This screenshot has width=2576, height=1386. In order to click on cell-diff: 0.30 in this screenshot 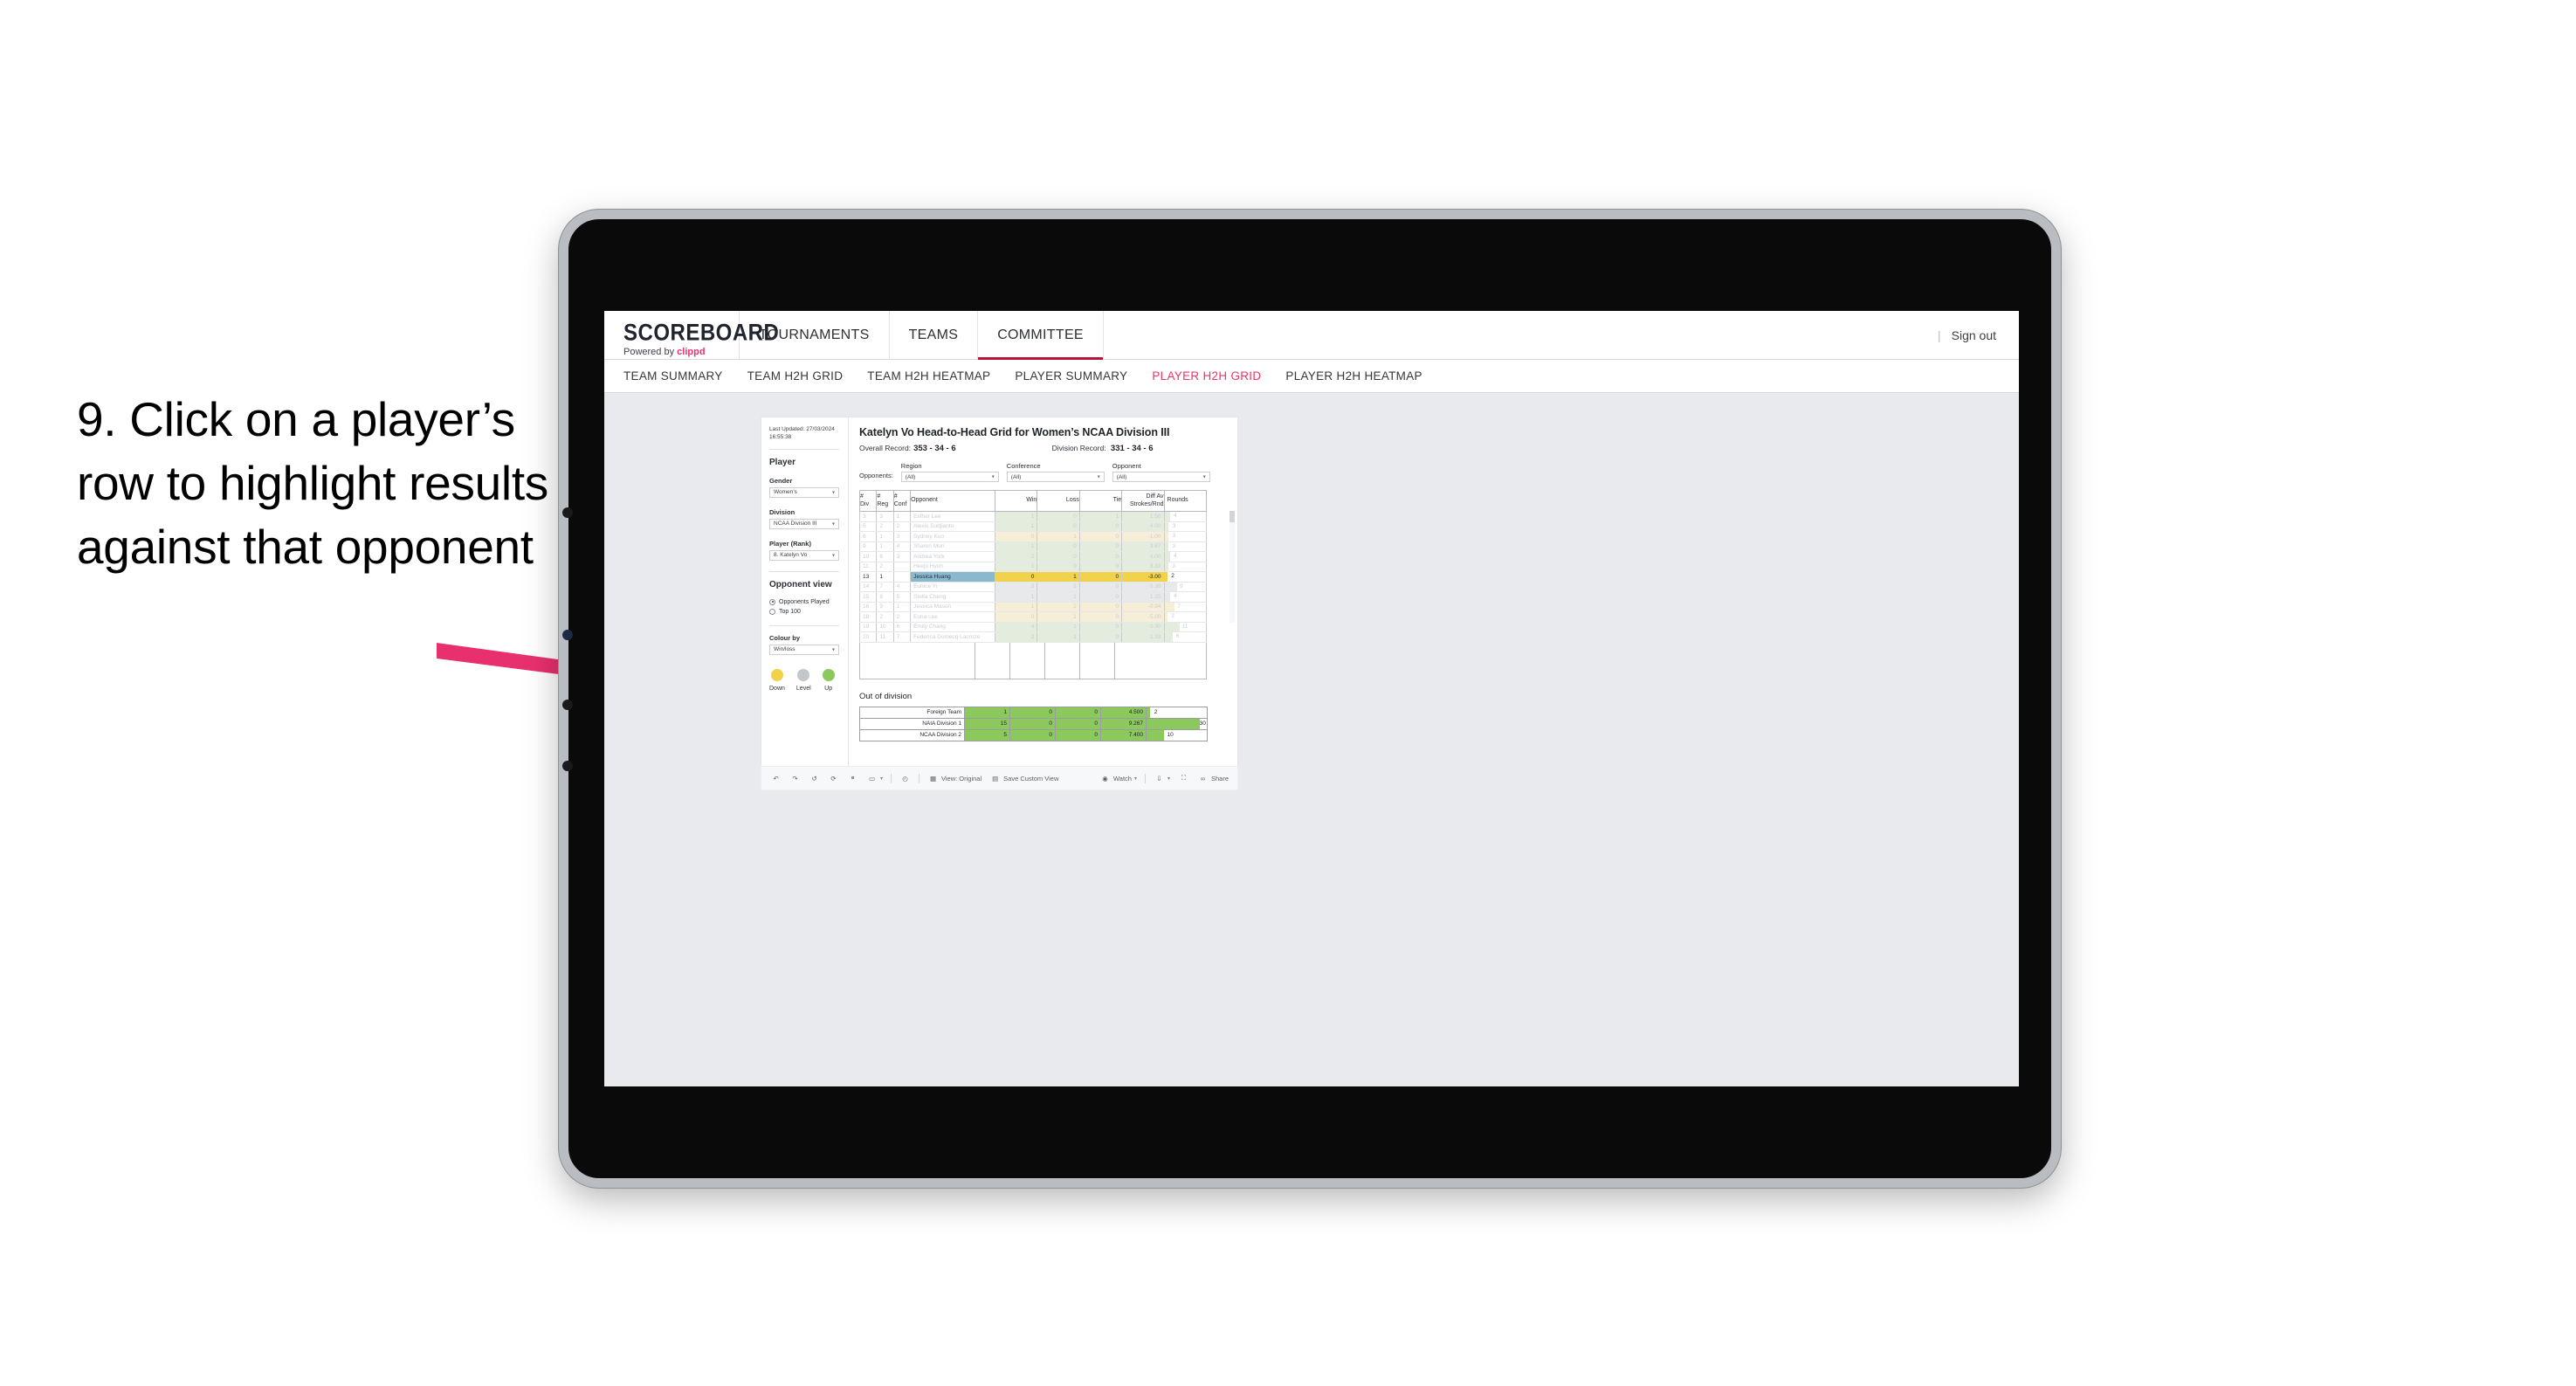, I will do `click(1143, 627)`.